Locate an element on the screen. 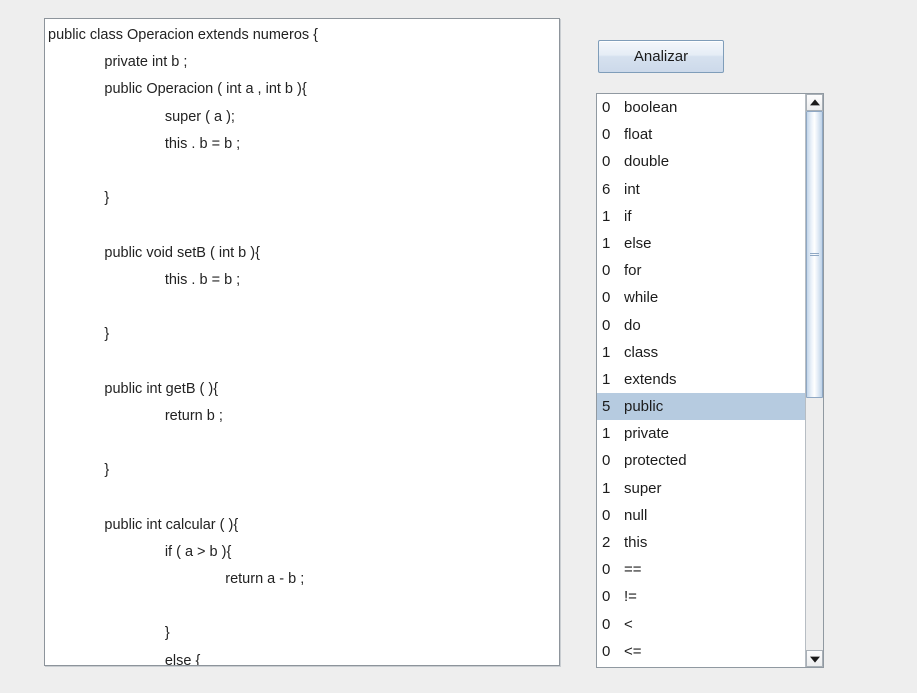 Image resolution: width=917 pixels, height=693 pixels. scroll-up-arrow-icon is located at coordinates (814, 101).